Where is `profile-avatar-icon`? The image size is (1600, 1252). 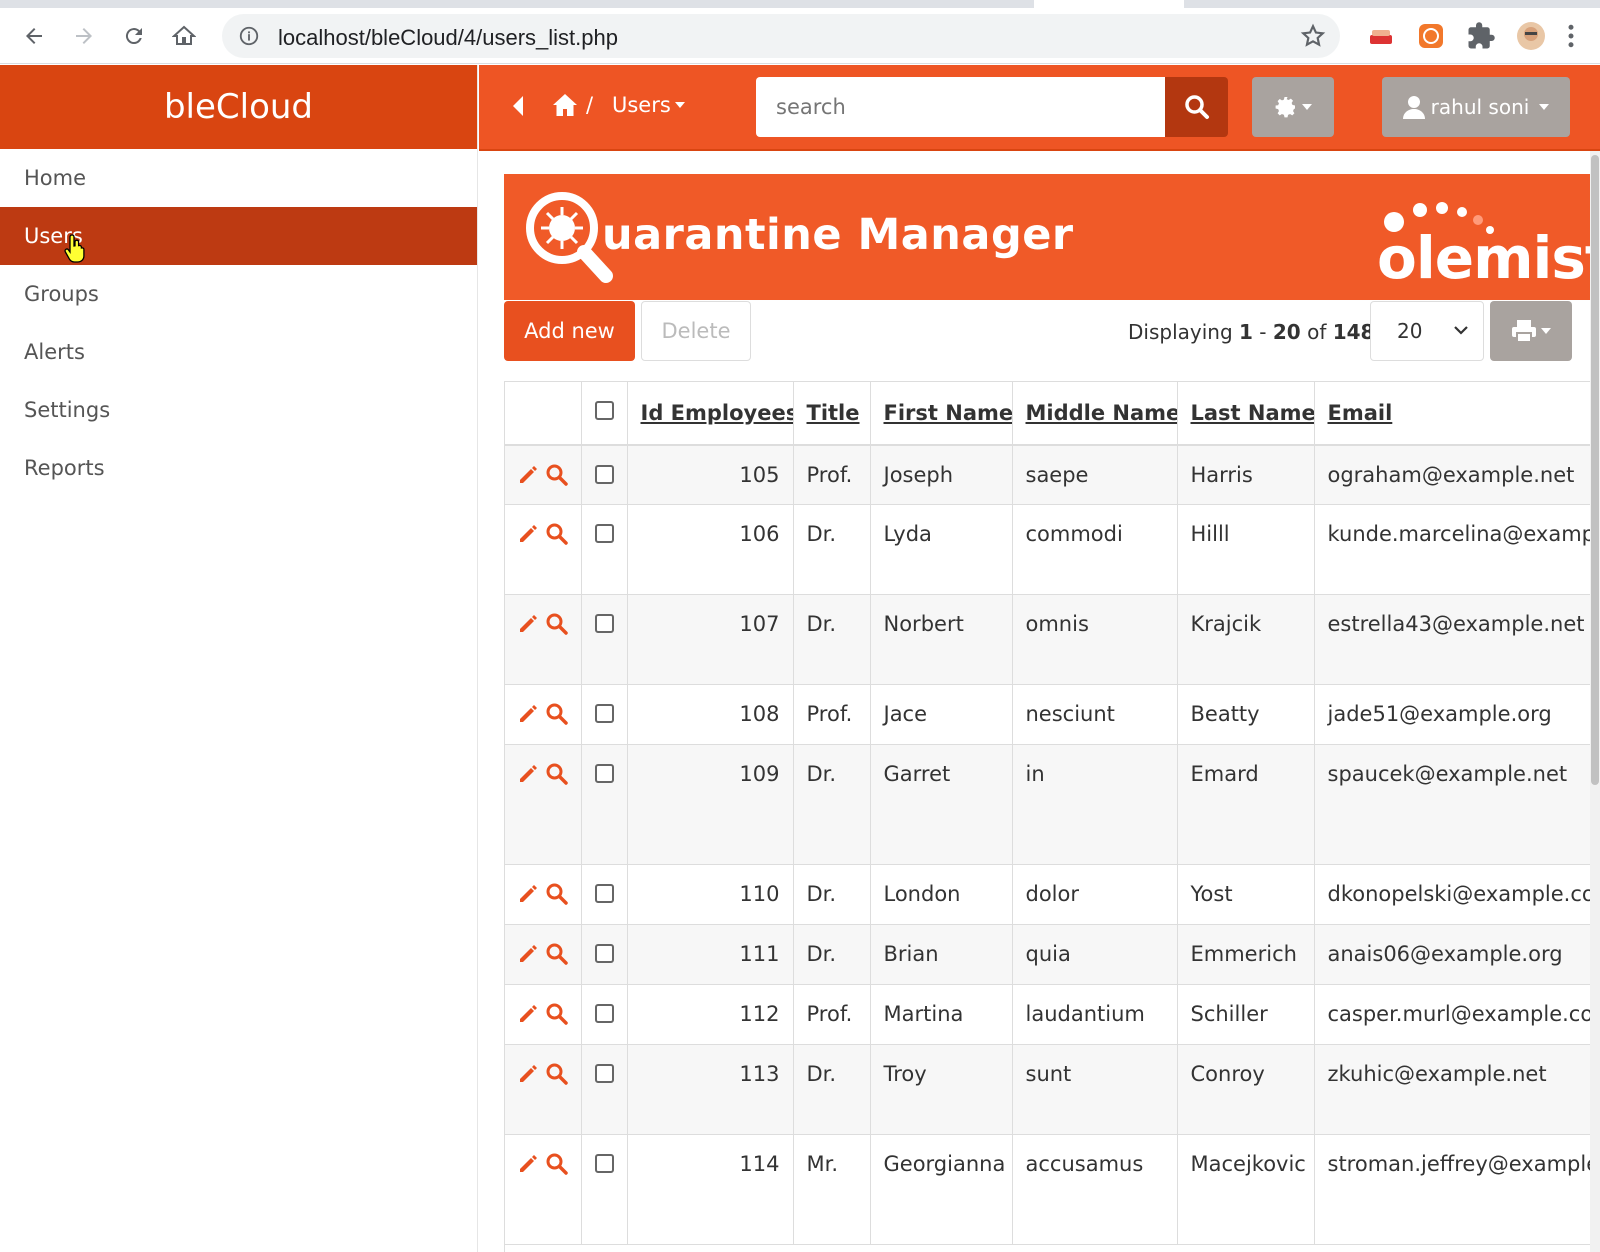
profile-avatar-icon is located at coordinates (1531, 36).